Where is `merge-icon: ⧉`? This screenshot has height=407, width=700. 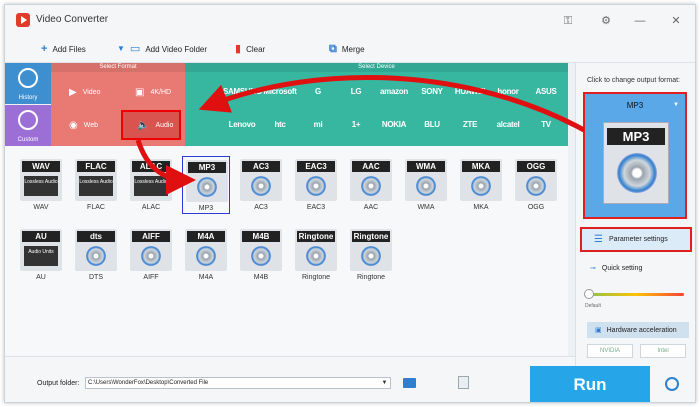 merge-icon: ⧉ is located at coordinates (333, 49).